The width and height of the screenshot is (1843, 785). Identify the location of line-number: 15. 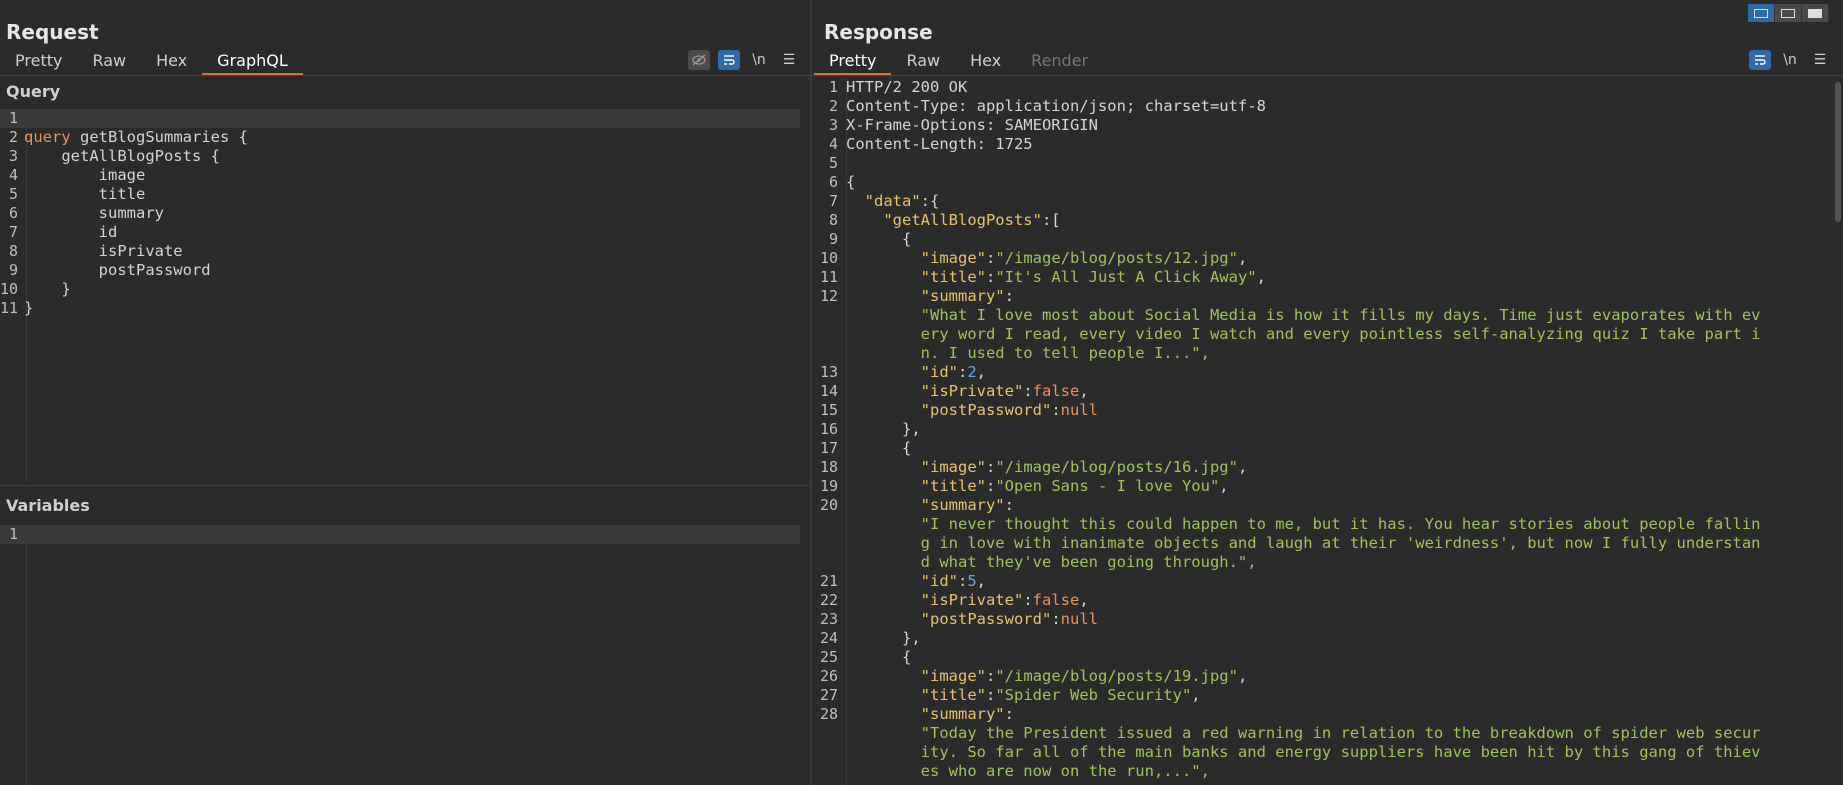
(828, 410).